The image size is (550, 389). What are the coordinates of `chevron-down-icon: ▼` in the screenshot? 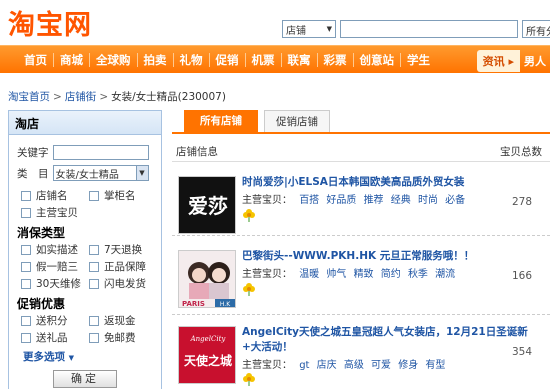 It's located at (329, 29).